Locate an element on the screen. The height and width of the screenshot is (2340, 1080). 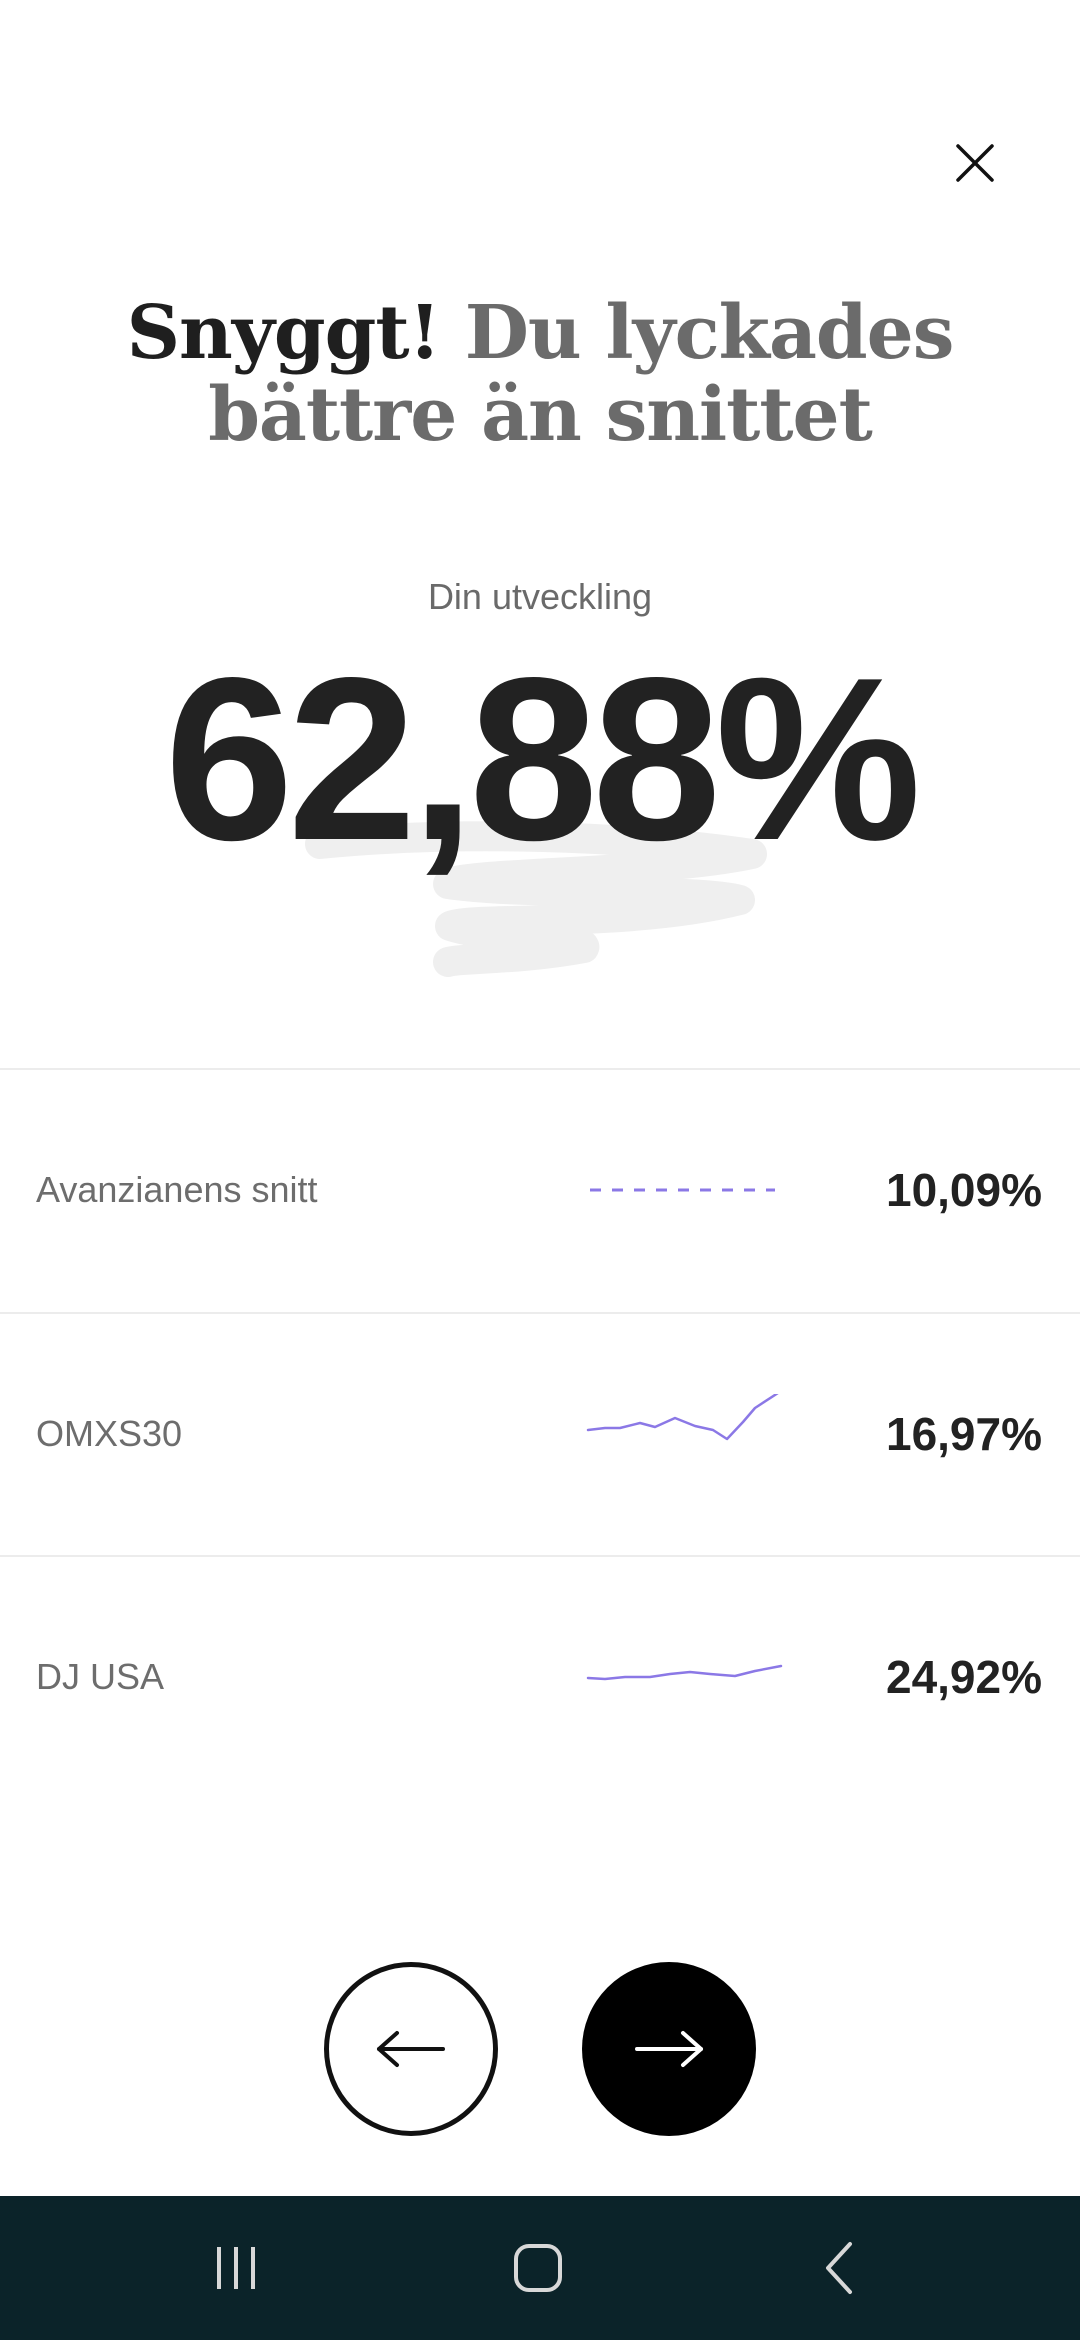
comparison-row-avanza: Avanzianens snitt 10,09% is located at coordinates (540, 1190).